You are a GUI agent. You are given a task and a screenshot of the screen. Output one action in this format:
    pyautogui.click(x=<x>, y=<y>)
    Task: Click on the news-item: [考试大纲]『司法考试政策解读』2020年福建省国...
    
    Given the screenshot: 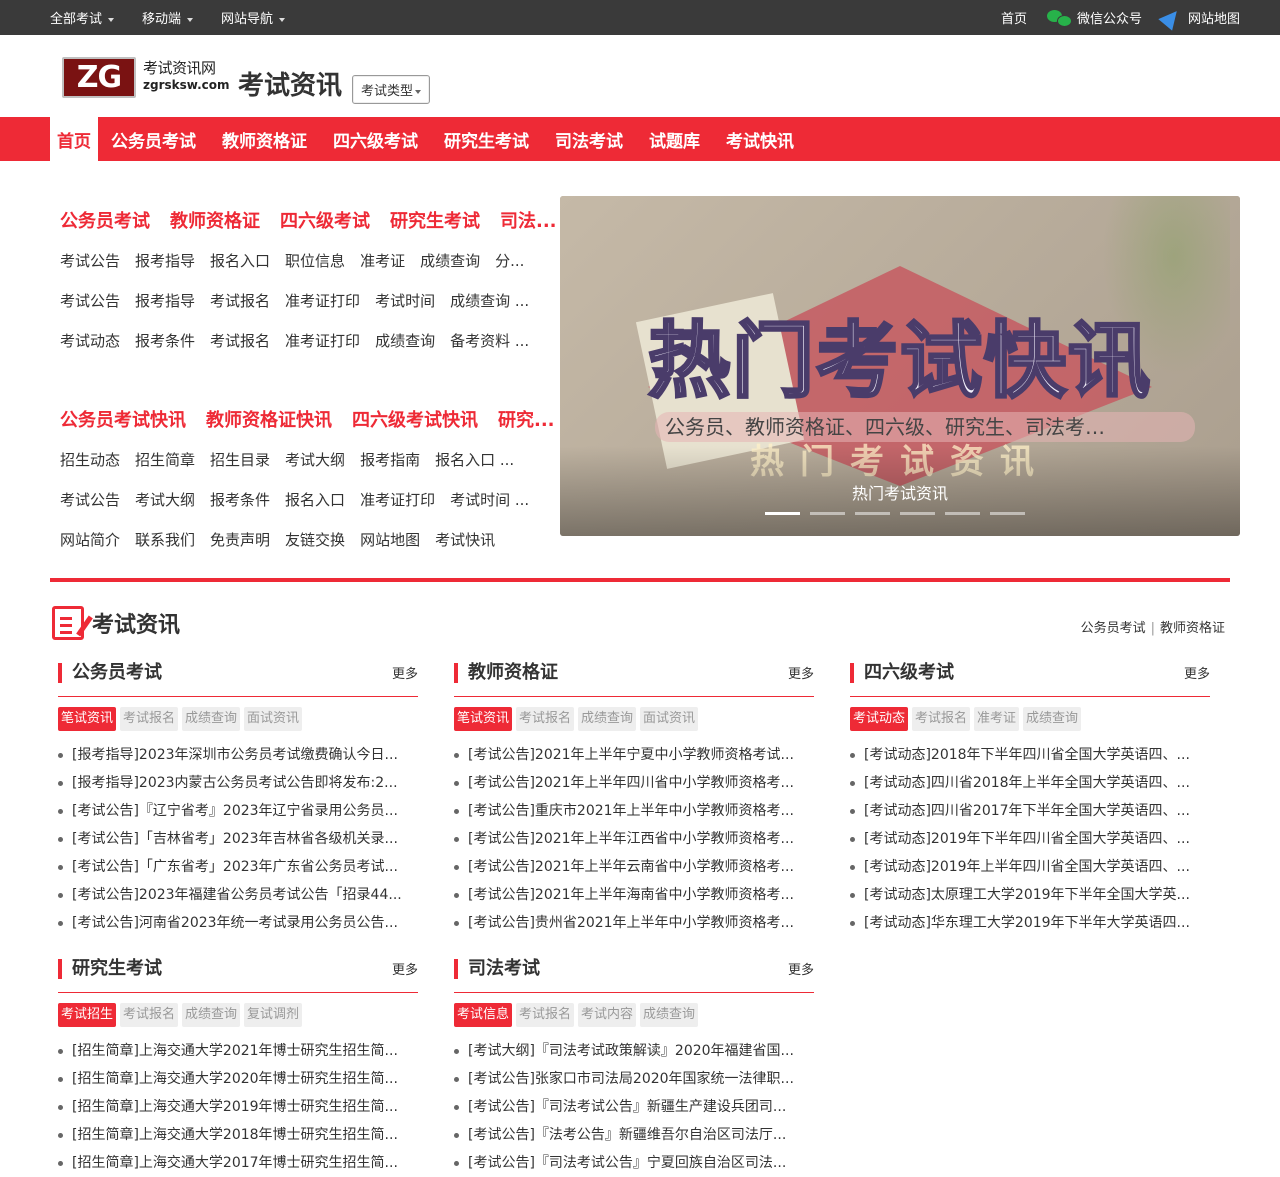 What is the action you would take?
    pyautogui.click(x=634, y=1051)
    